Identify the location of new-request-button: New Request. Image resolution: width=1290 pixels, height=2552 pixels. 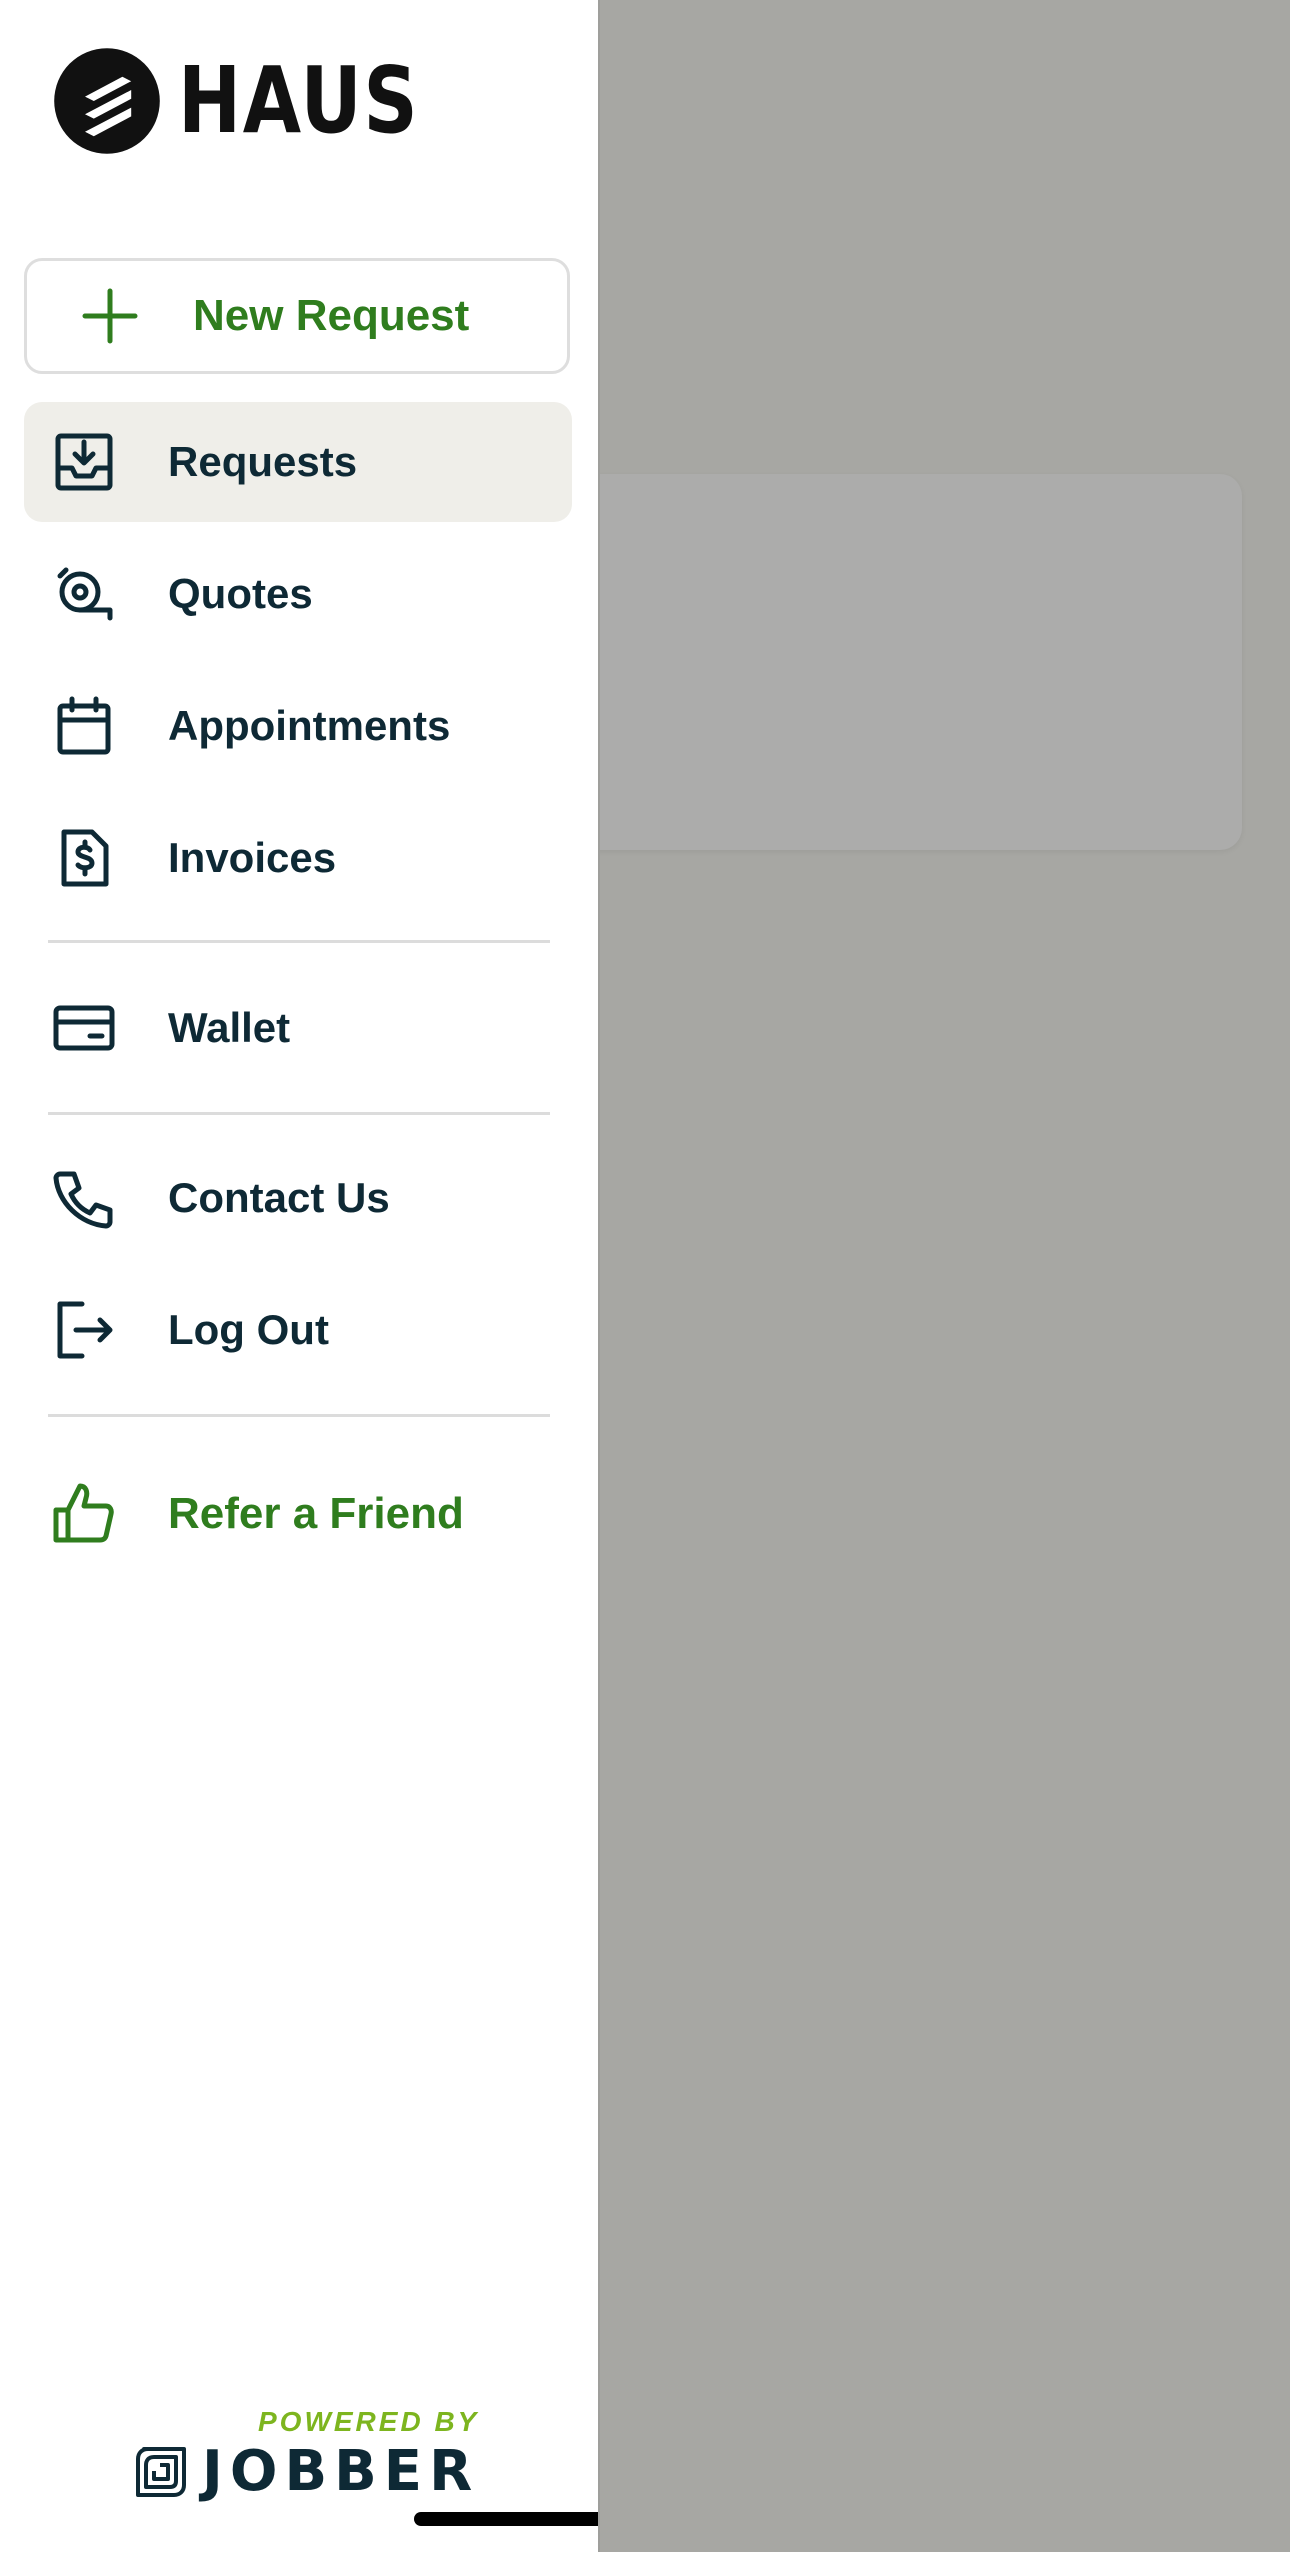
(297, 316).